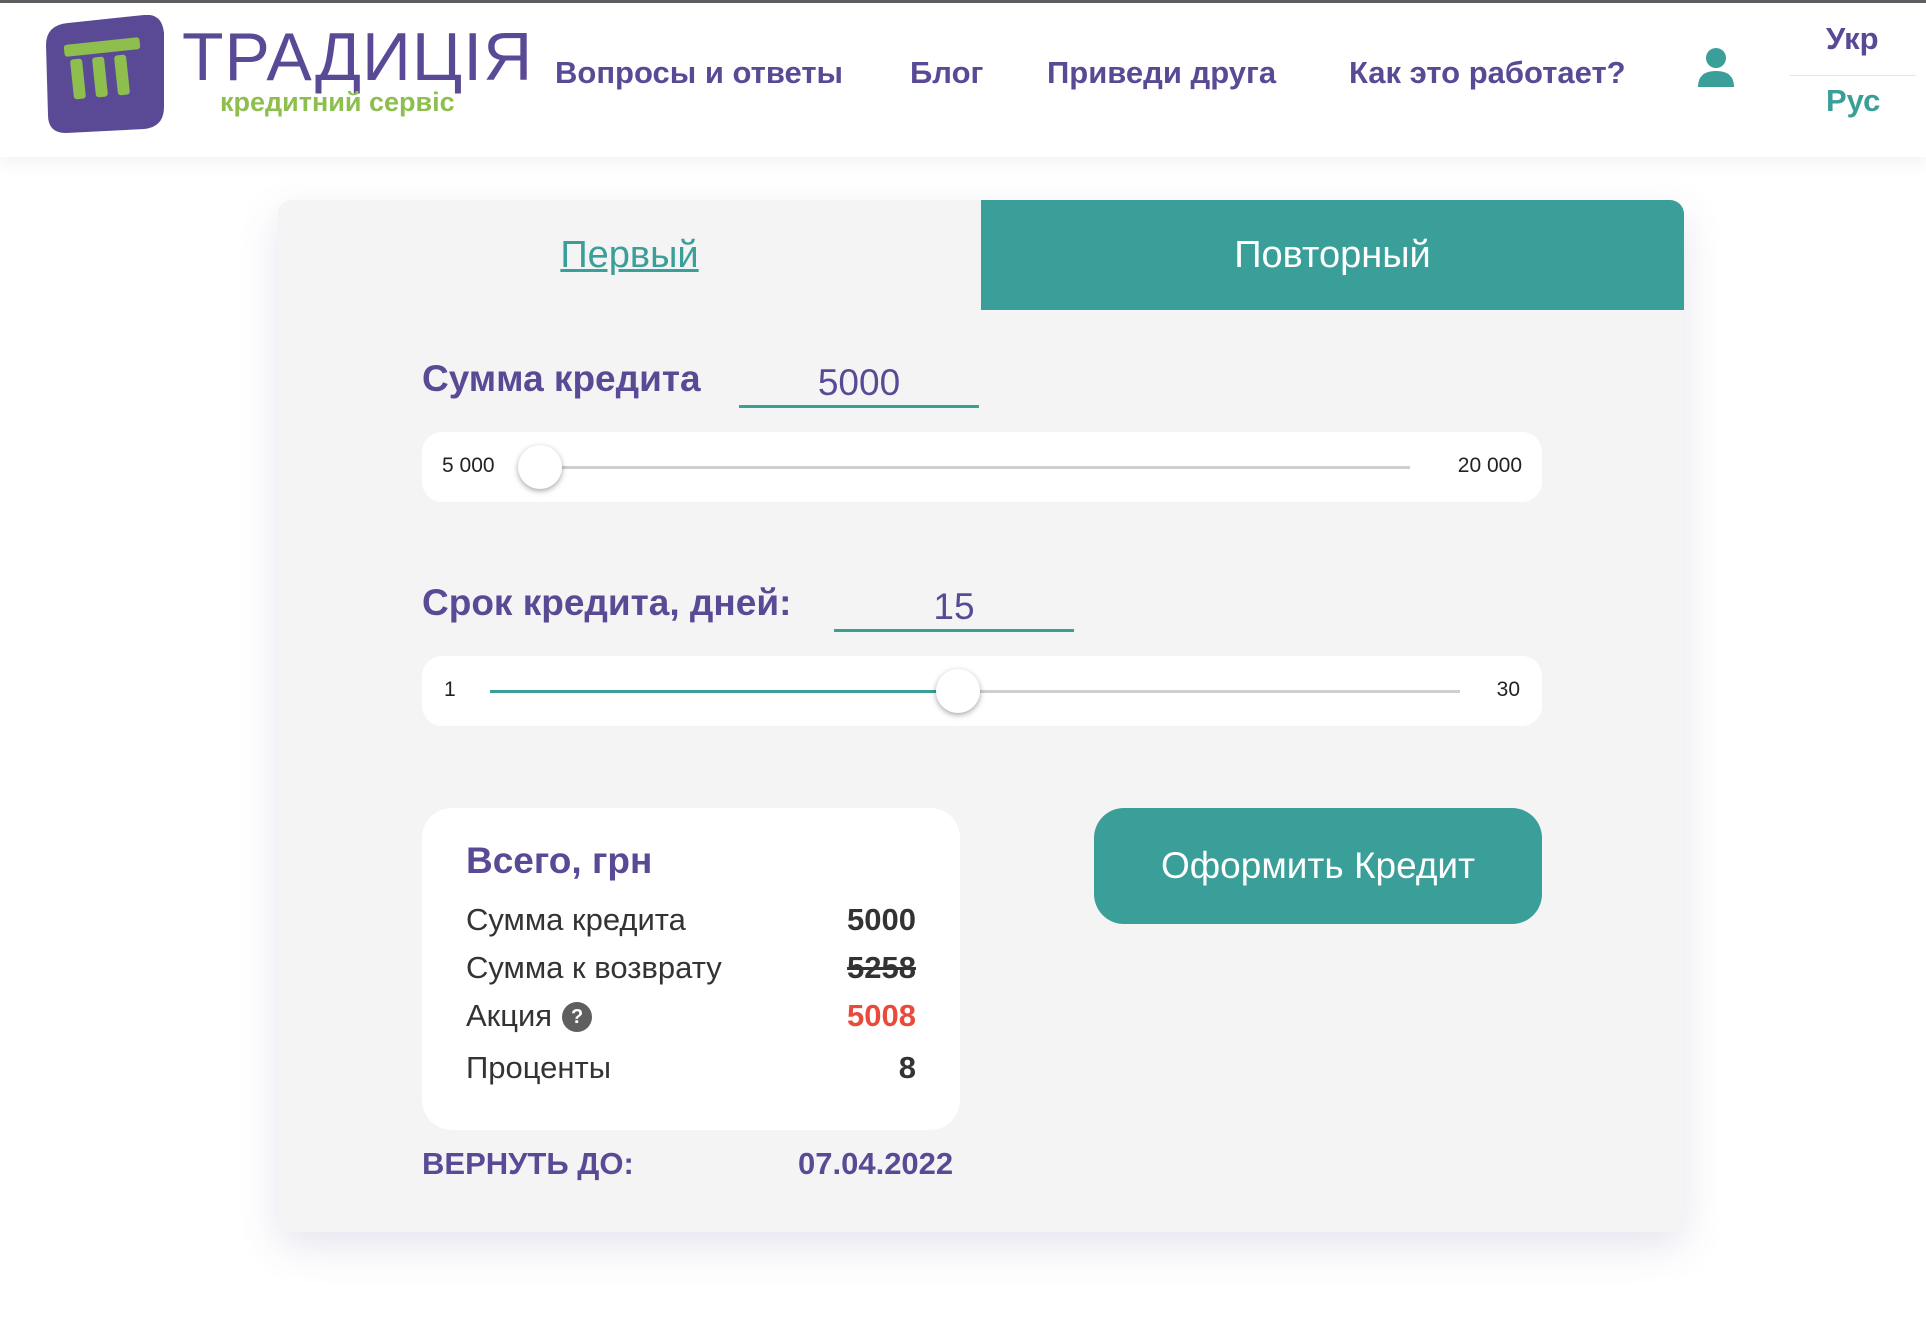 Image resolution: width=1926 pixels, height=1326 pixels. Describe the element at coordinates (881, 967) in the screenshot. I see `summary-repay-amount-value: 5258` at that location.